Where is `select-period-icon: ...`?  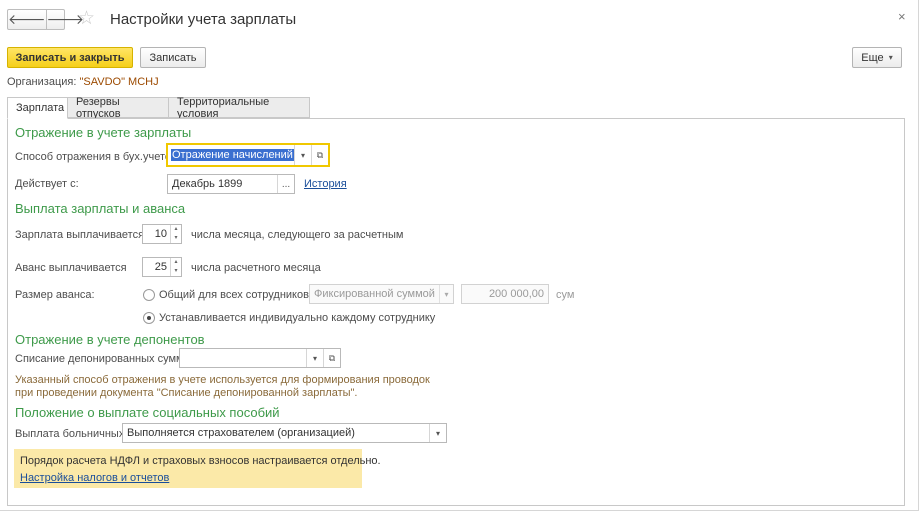
select-period-icon: ... is located at coordinates (285, 184).